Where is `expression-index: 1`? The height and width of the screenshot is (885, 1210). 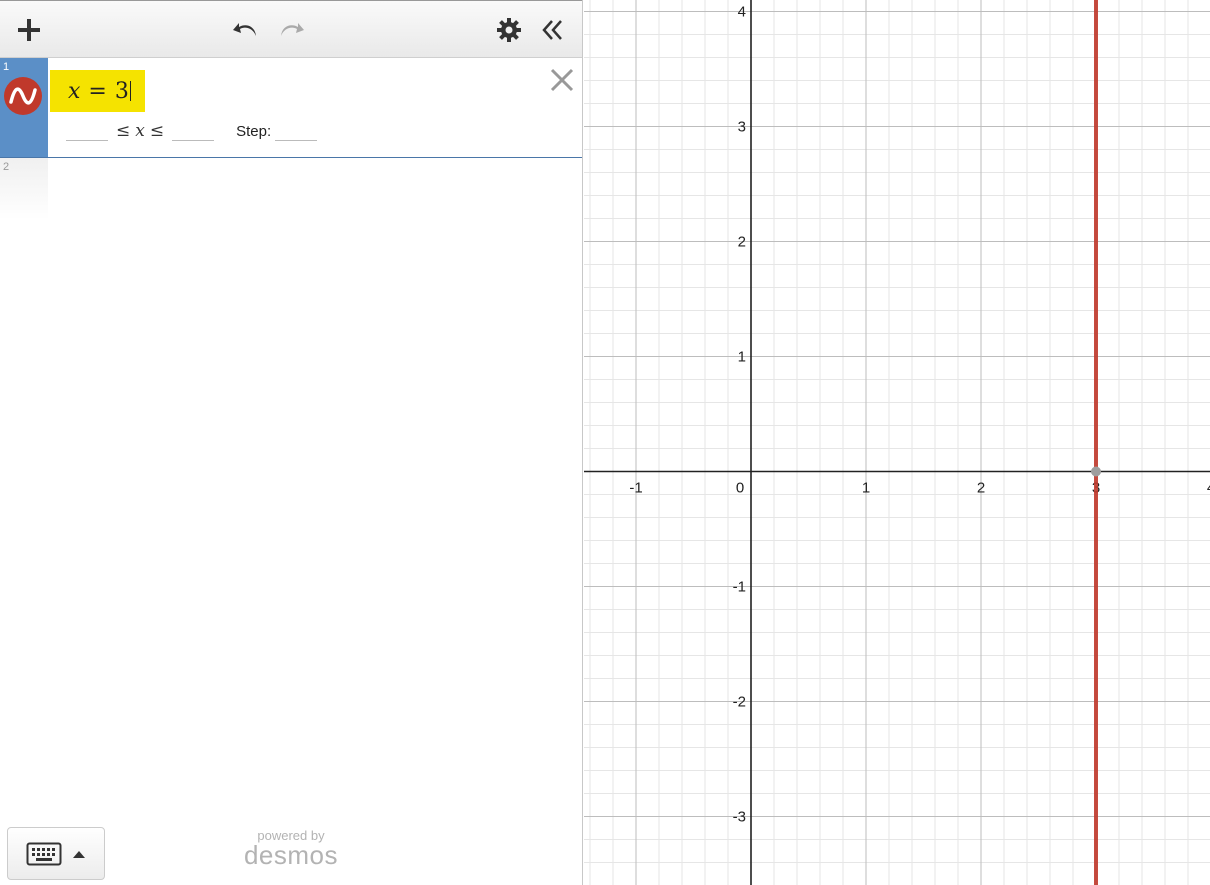 expression-index: 1 is located at coordinates (6, 67).